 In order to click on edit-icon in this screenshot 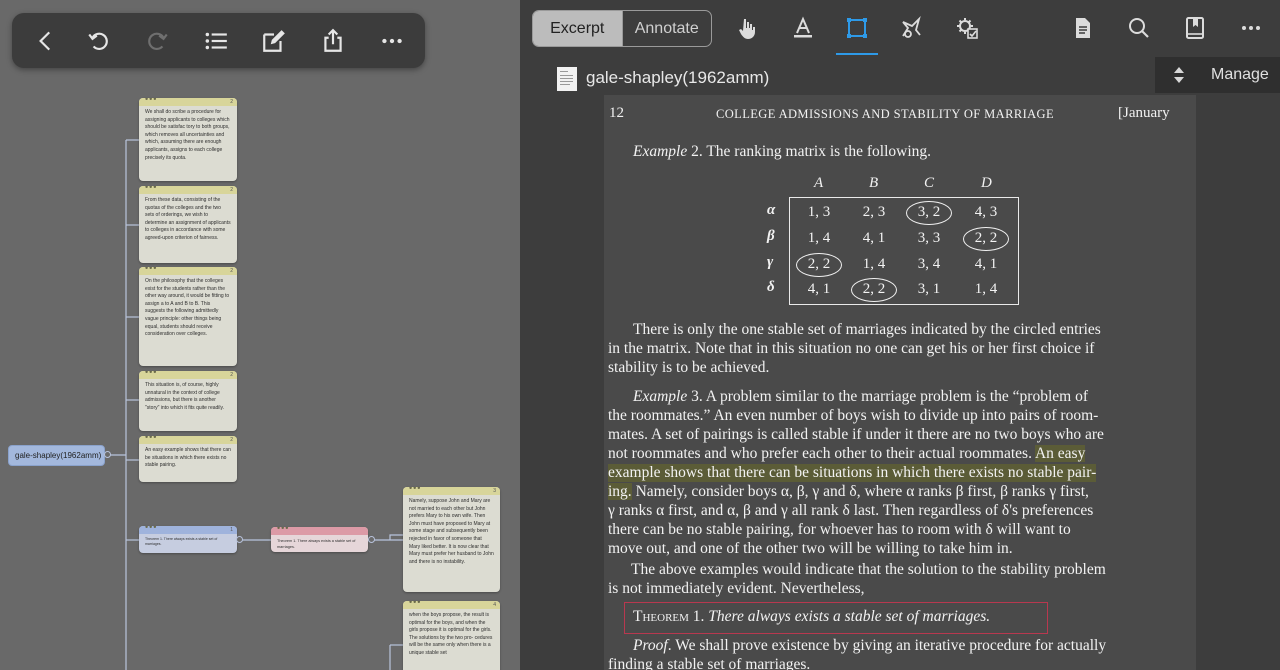, I will do `click(274, 41)`.